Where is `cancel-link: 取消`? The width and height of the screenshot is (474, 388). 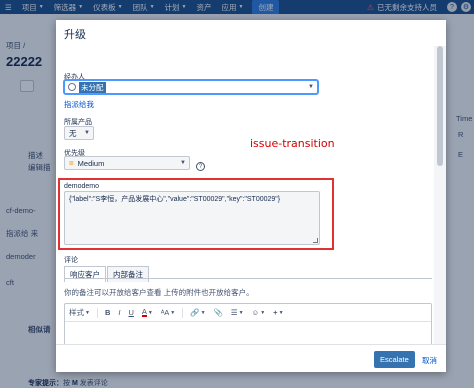
cancel-link: 取消 is located at coordinates (429, 360).